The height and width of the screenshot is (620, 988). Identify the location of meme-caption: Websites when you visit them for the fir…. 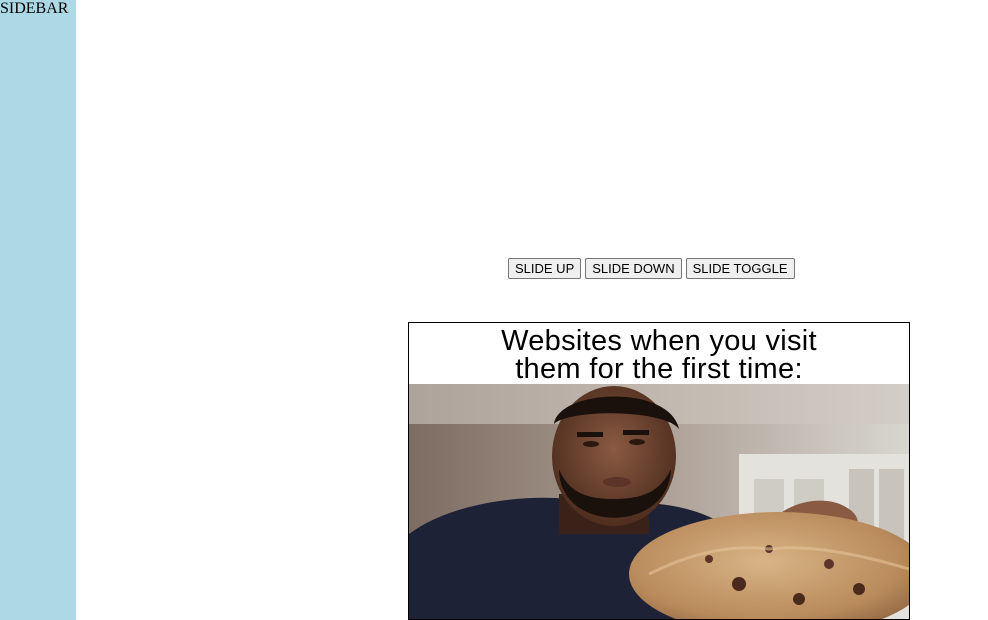
(659, 353).